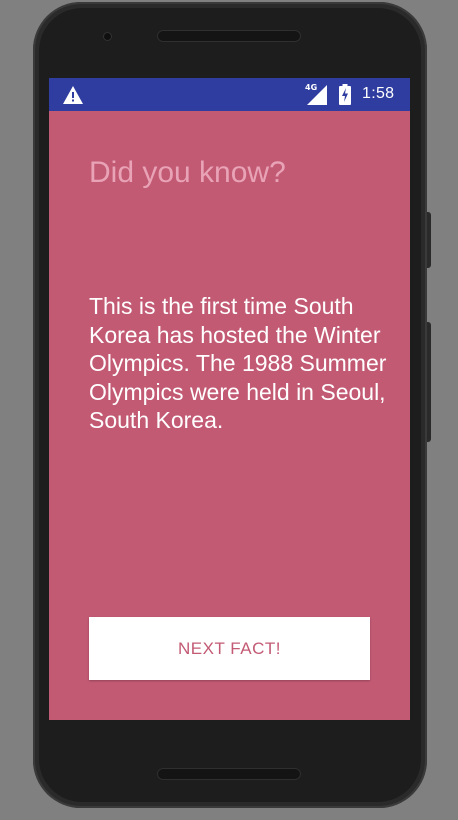 The height and width of the screenshot is (820, 458). What do you see at coordinates (345, 94) in the screenshot?
I see `battery-charging-icon` at bounding box center [345, 94].